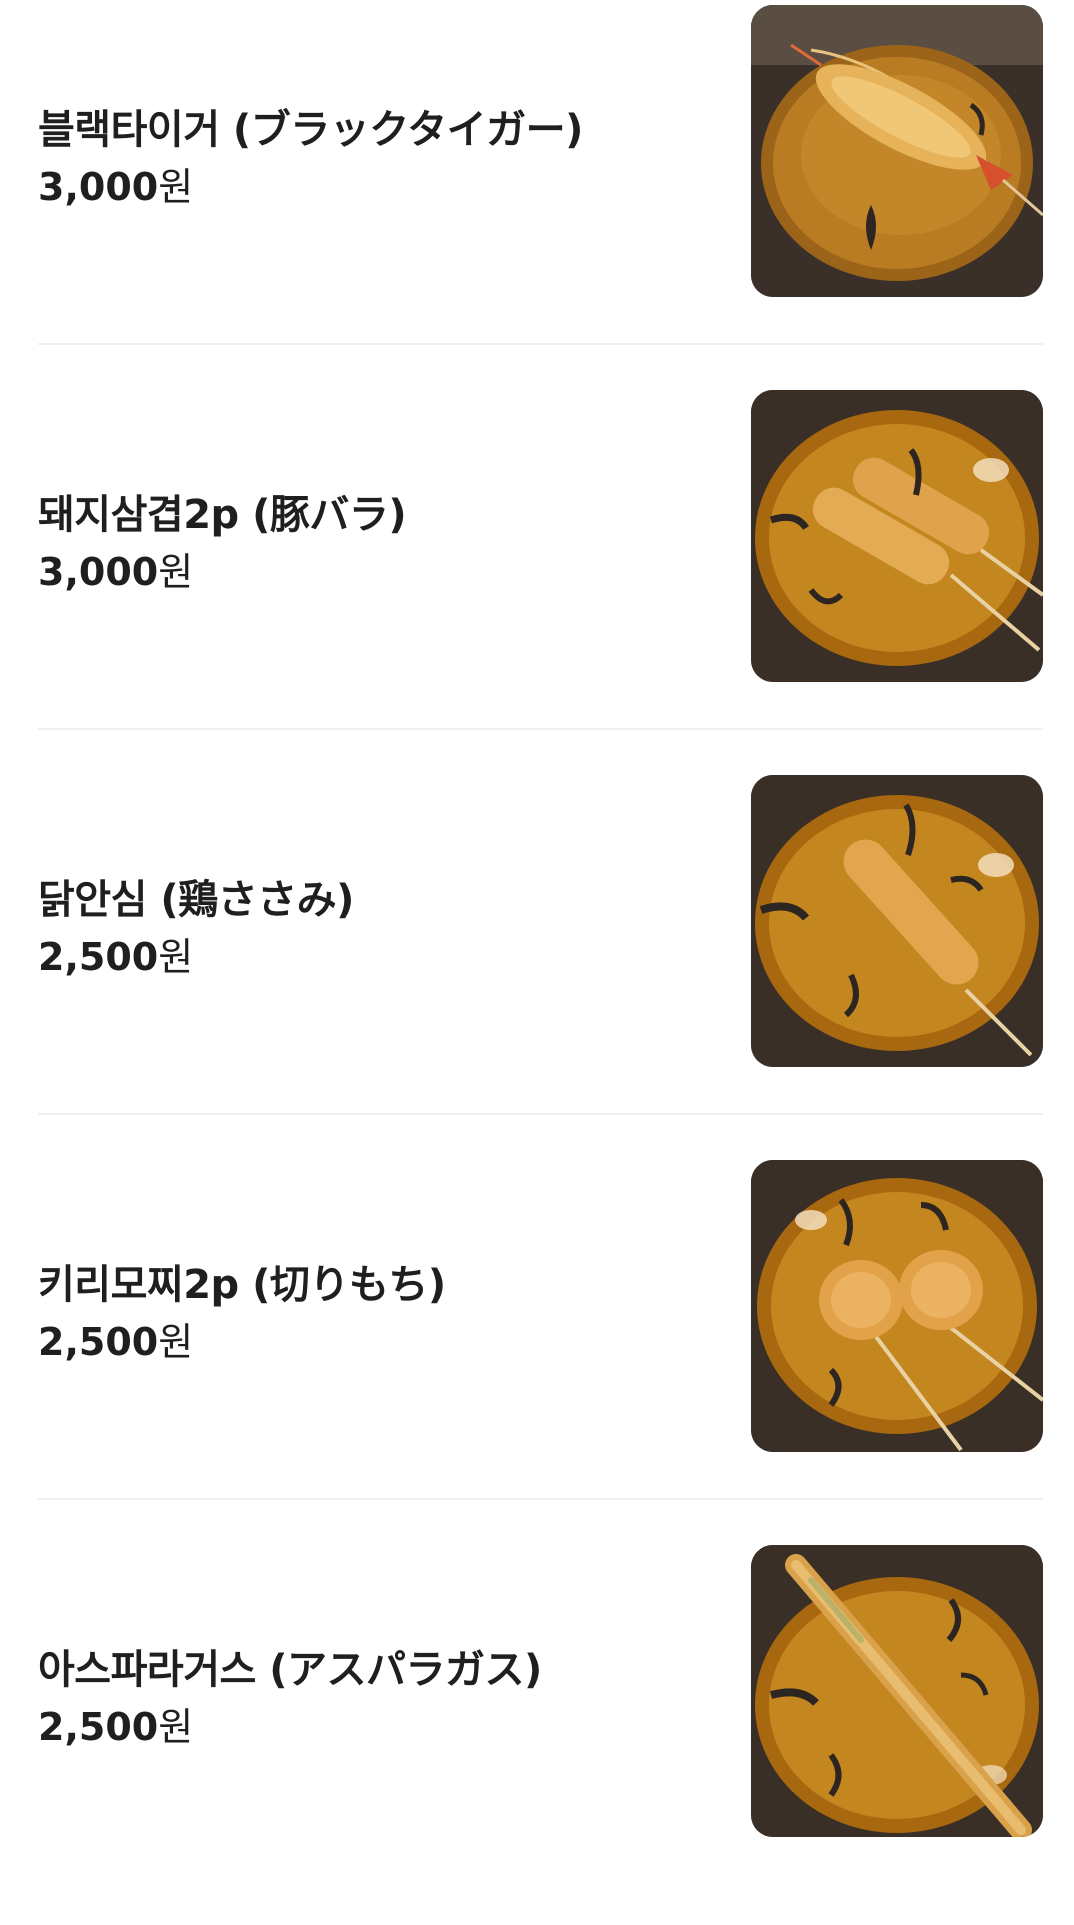 Image resolution: width=1074 pixels, height=1925 pixels. What do you see at coordinates (242, 1285) in the screenshot?
I see `menu-item-name: 키리모찌2p (切りもち)` at bounding box center [242, 1285].